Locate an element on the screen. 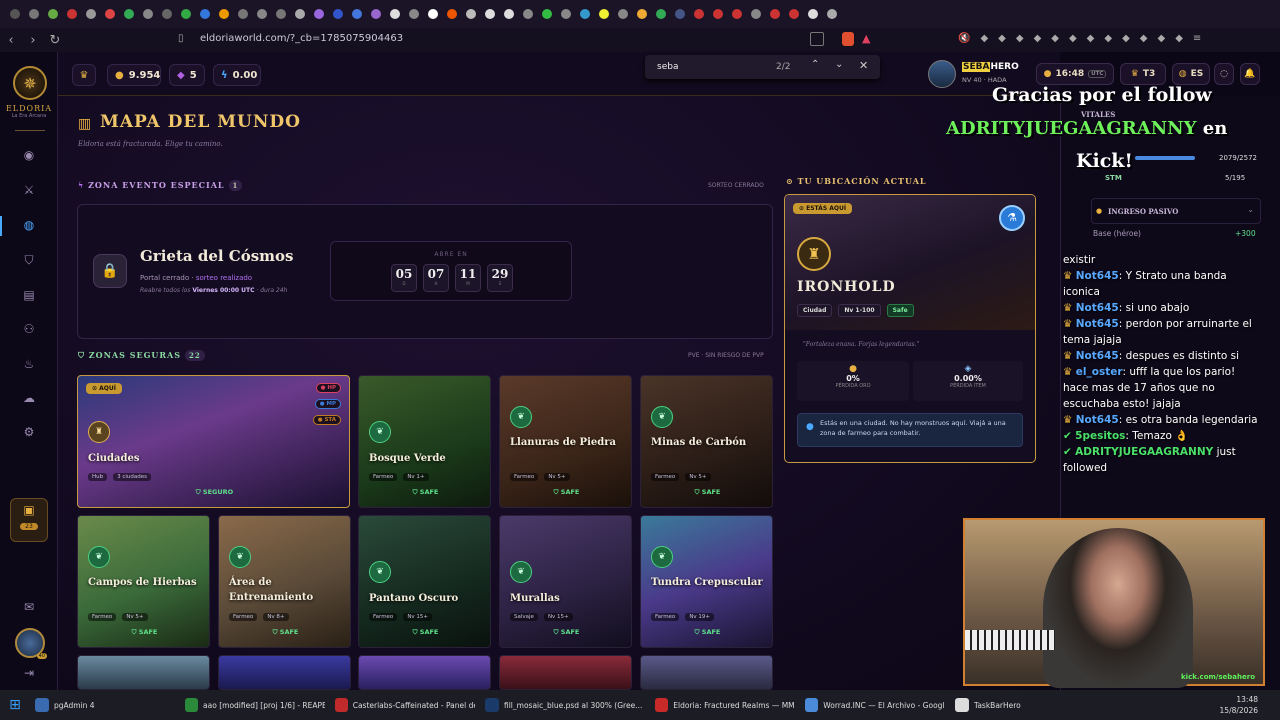  combat-icon: ⚔ is located at coordinates (29, 192).